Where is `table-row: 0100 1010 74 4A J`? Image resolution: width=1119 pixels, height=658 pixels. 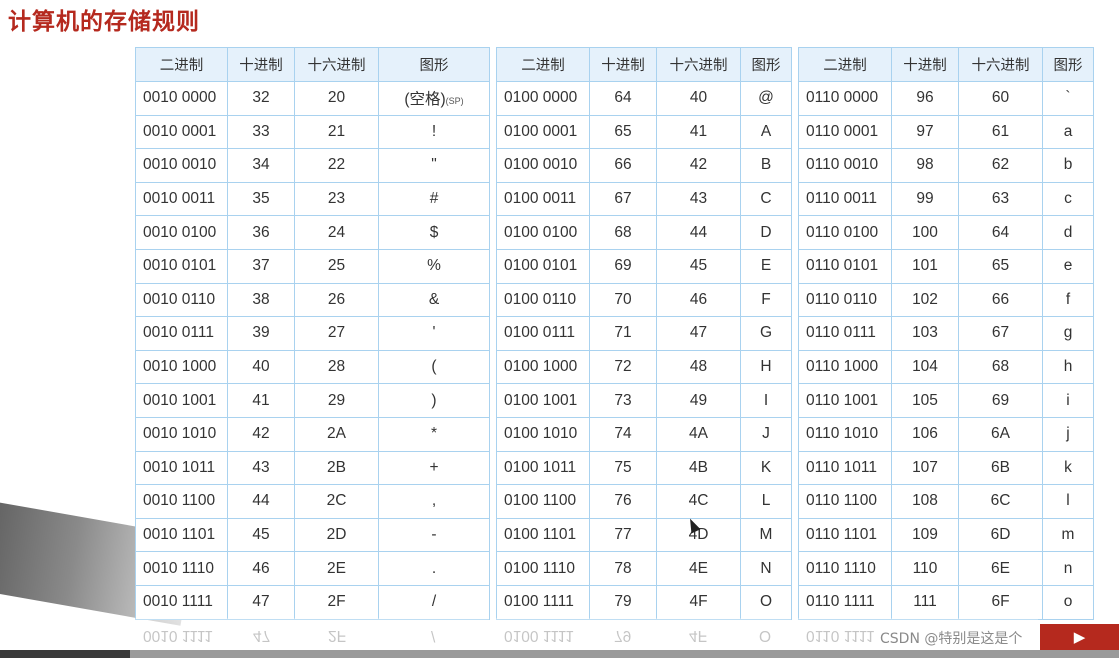
table-row: 0100 1010 74 4A J is located at coordinates (644, 434).